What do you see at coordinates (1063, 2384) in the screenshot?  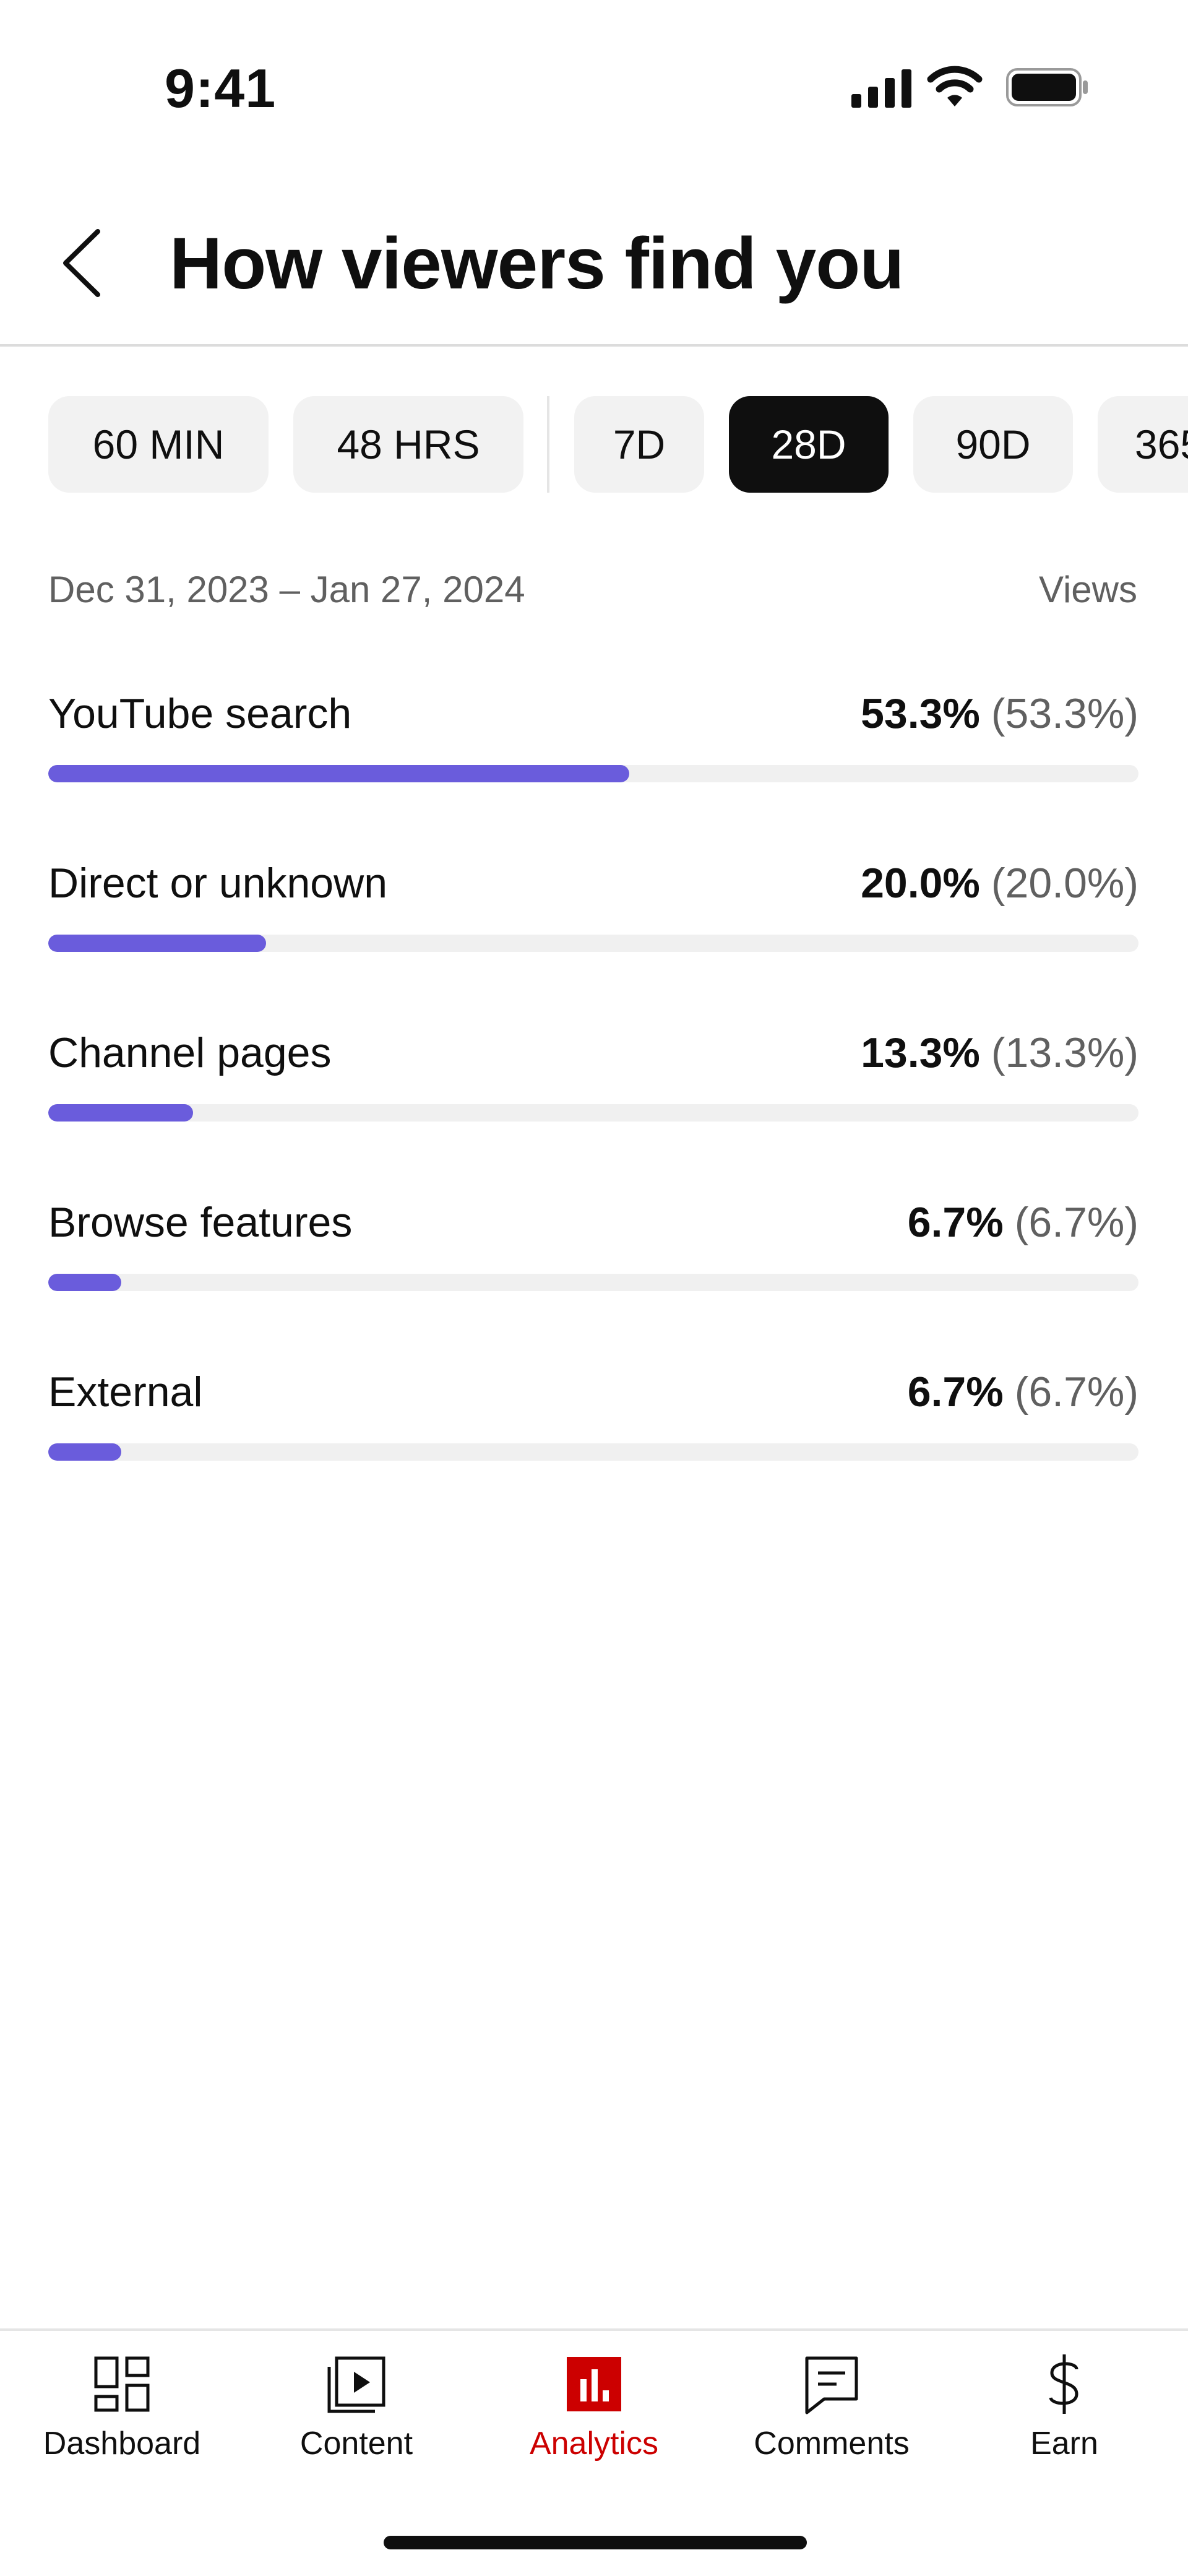 I see `earn-icon` at bounding box center [1063, 2384].